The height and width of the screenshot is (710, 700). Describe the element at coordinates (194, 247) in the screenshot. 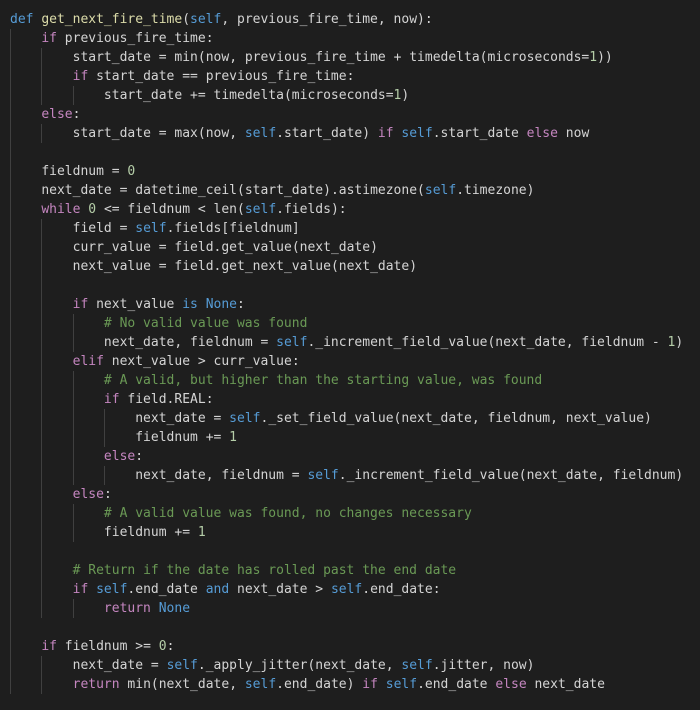

I see `identifier: field` at that location.